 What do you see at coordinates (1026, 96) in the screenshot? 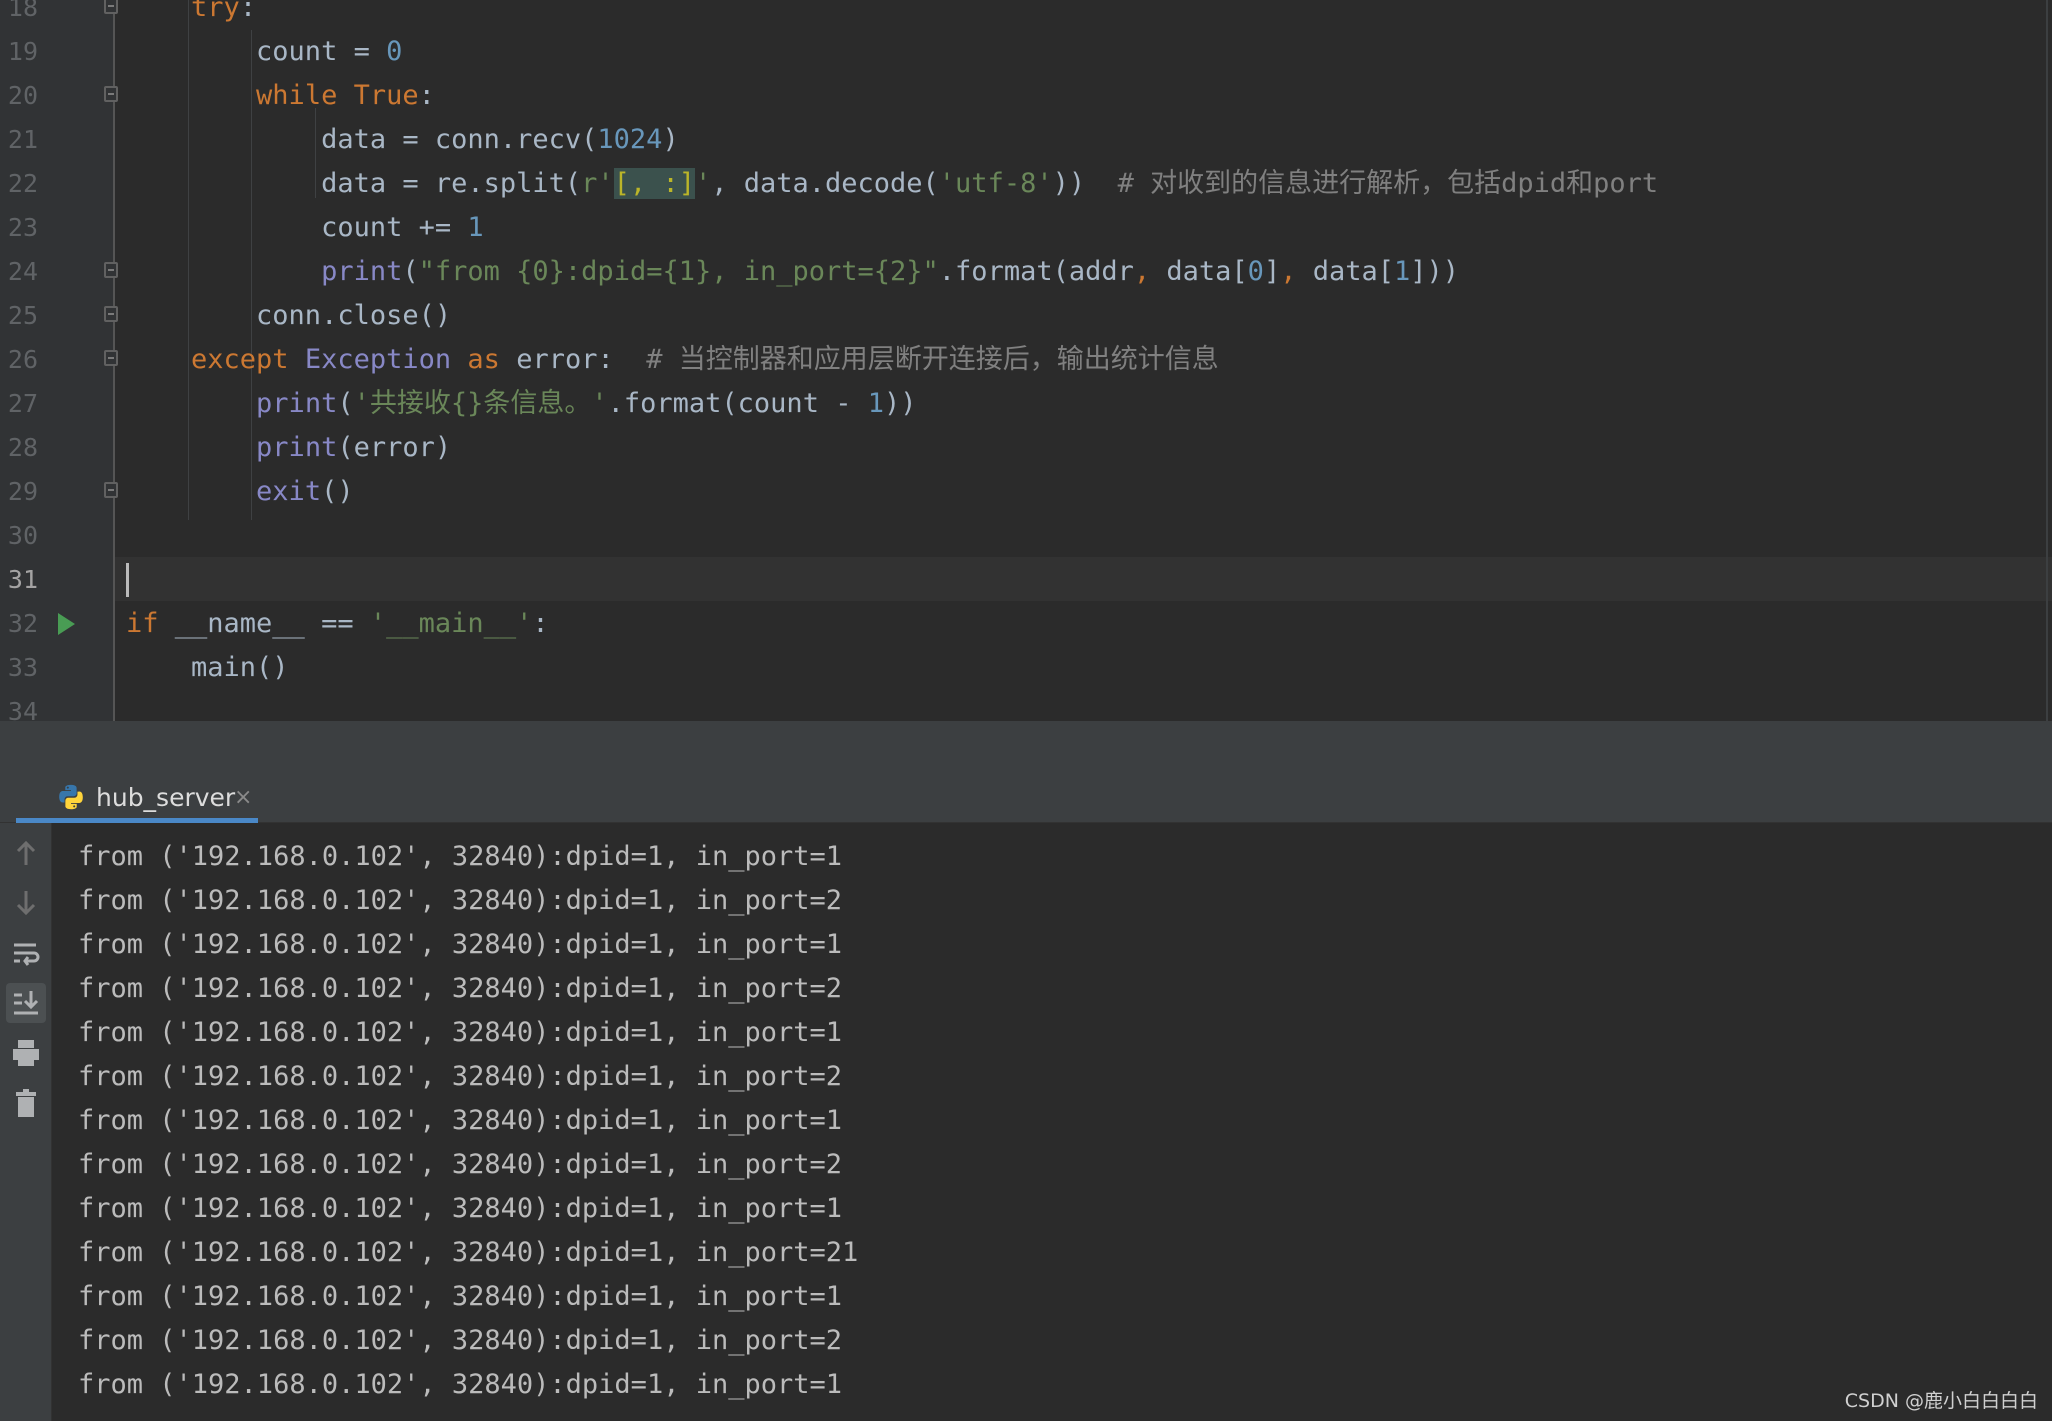
I see `code-line: 20 while True:` at bounding box center [1026, 96].